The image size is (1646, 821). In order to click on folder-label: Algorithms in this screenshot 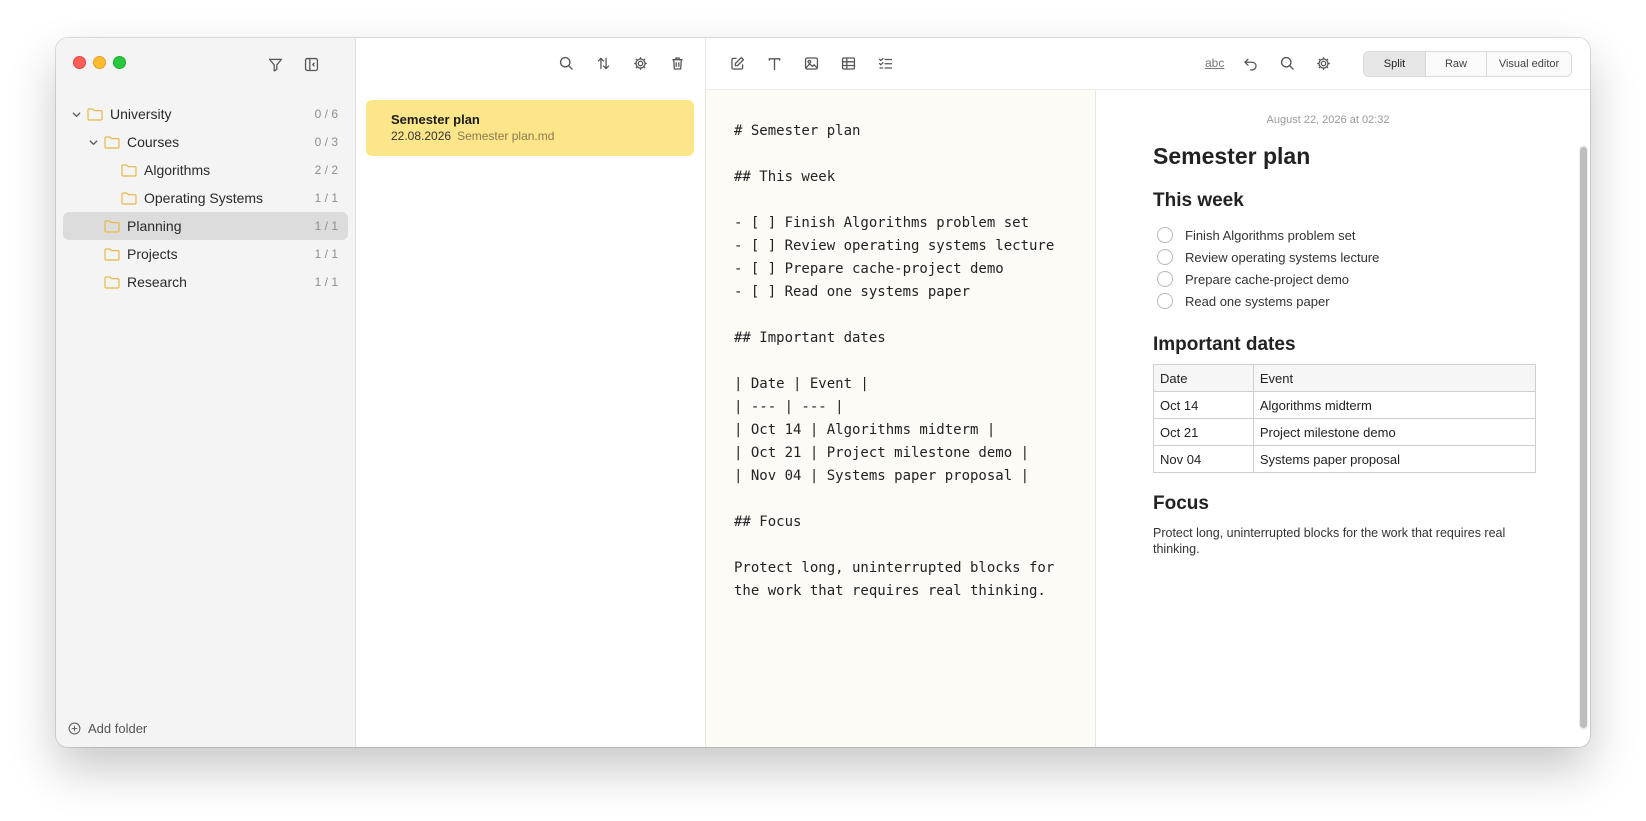, I will do `click(177, 170)`.